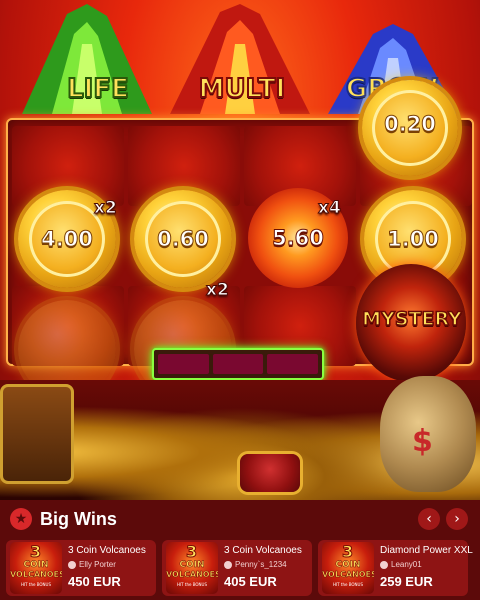 The width and height of the screenshot is (480, 600). Describe the element at coordinates (21, 519) in the screenshot. I see `star-icon: ★` at that location.